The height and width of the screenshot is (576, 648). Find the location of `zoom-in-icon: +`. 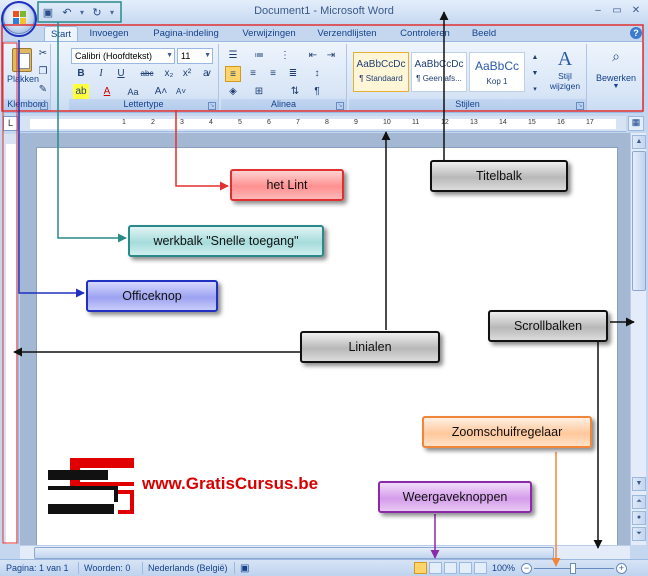

zoom-in-icon: + is located at coordinates (621, 568).